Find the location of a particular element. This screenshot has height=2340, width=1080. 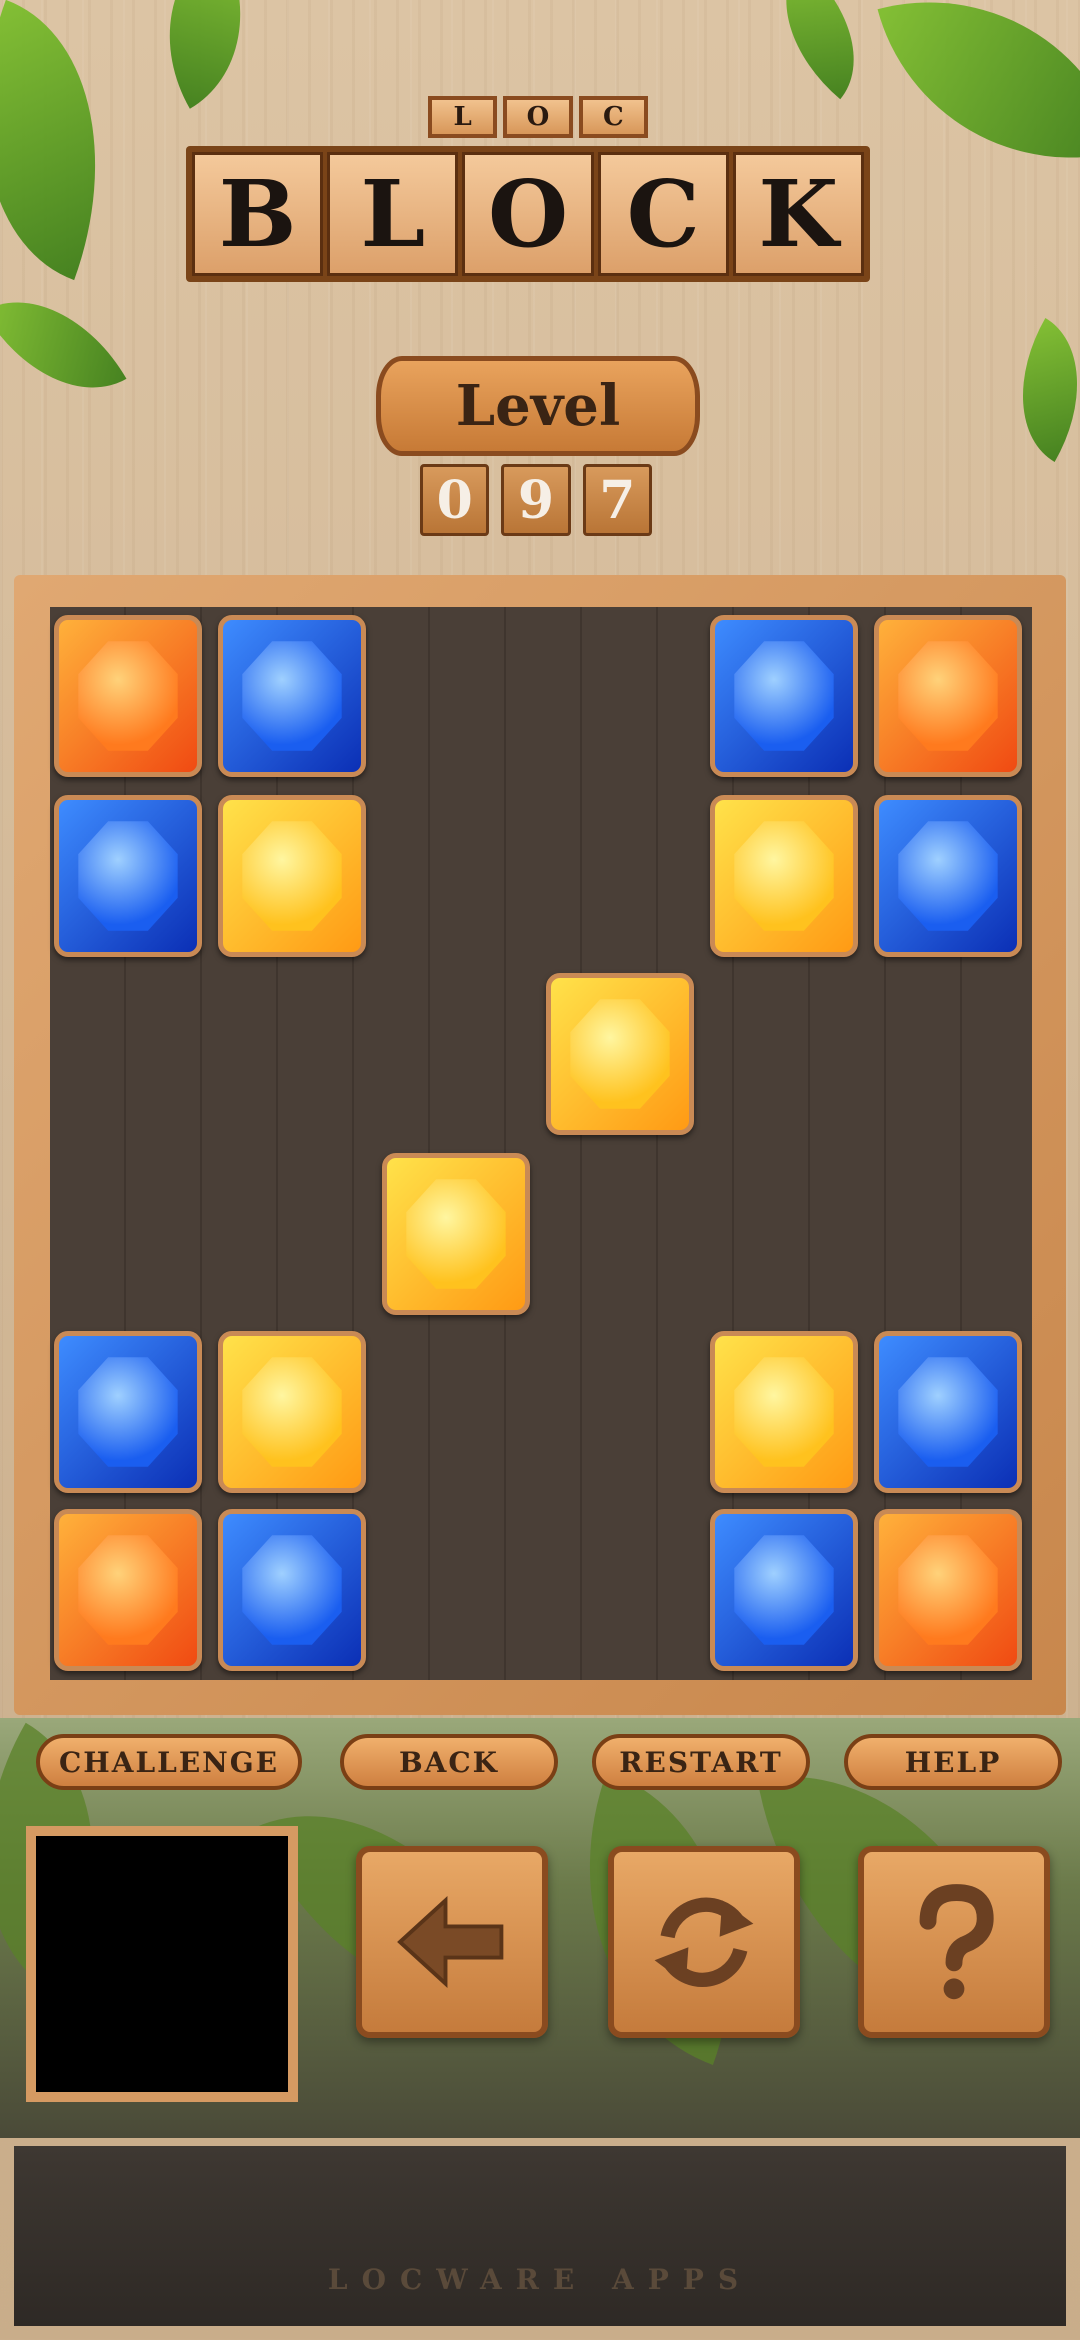

question-mark-icon is located at coordinates (956, 1942).